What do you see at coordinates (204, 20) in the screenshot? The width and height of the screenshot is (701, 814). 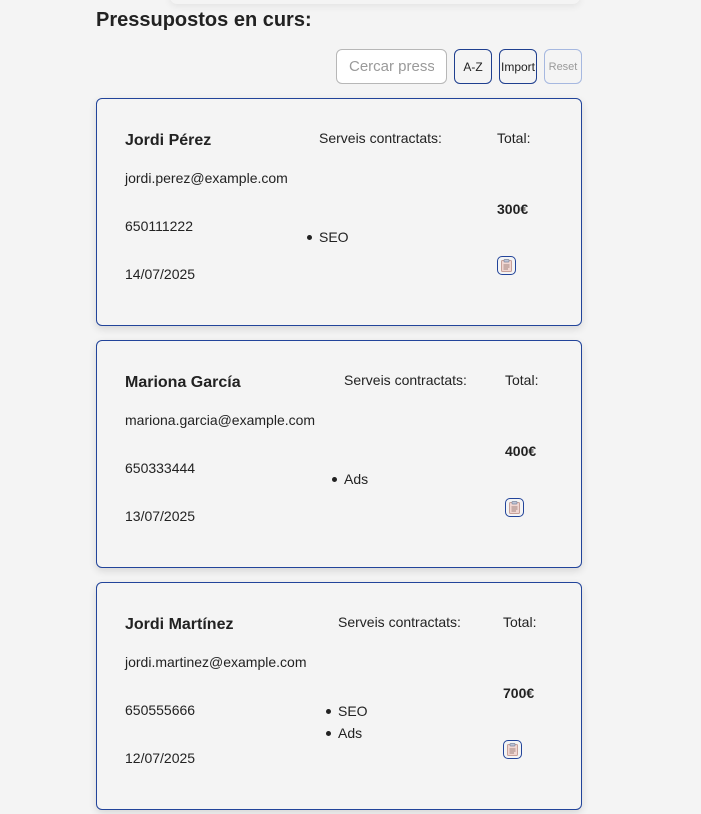 I see `page-title: Pressupostos en curs:` at bounding box center [204, 20].